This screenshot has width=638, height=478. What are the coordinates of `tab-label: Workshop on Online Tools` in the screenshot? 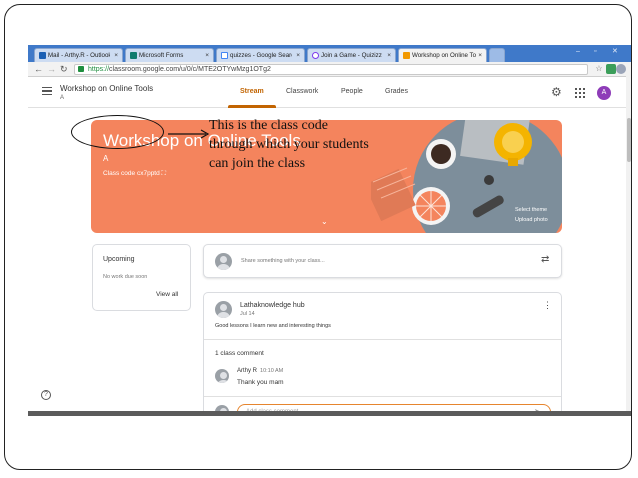 It's located at (444, 55).